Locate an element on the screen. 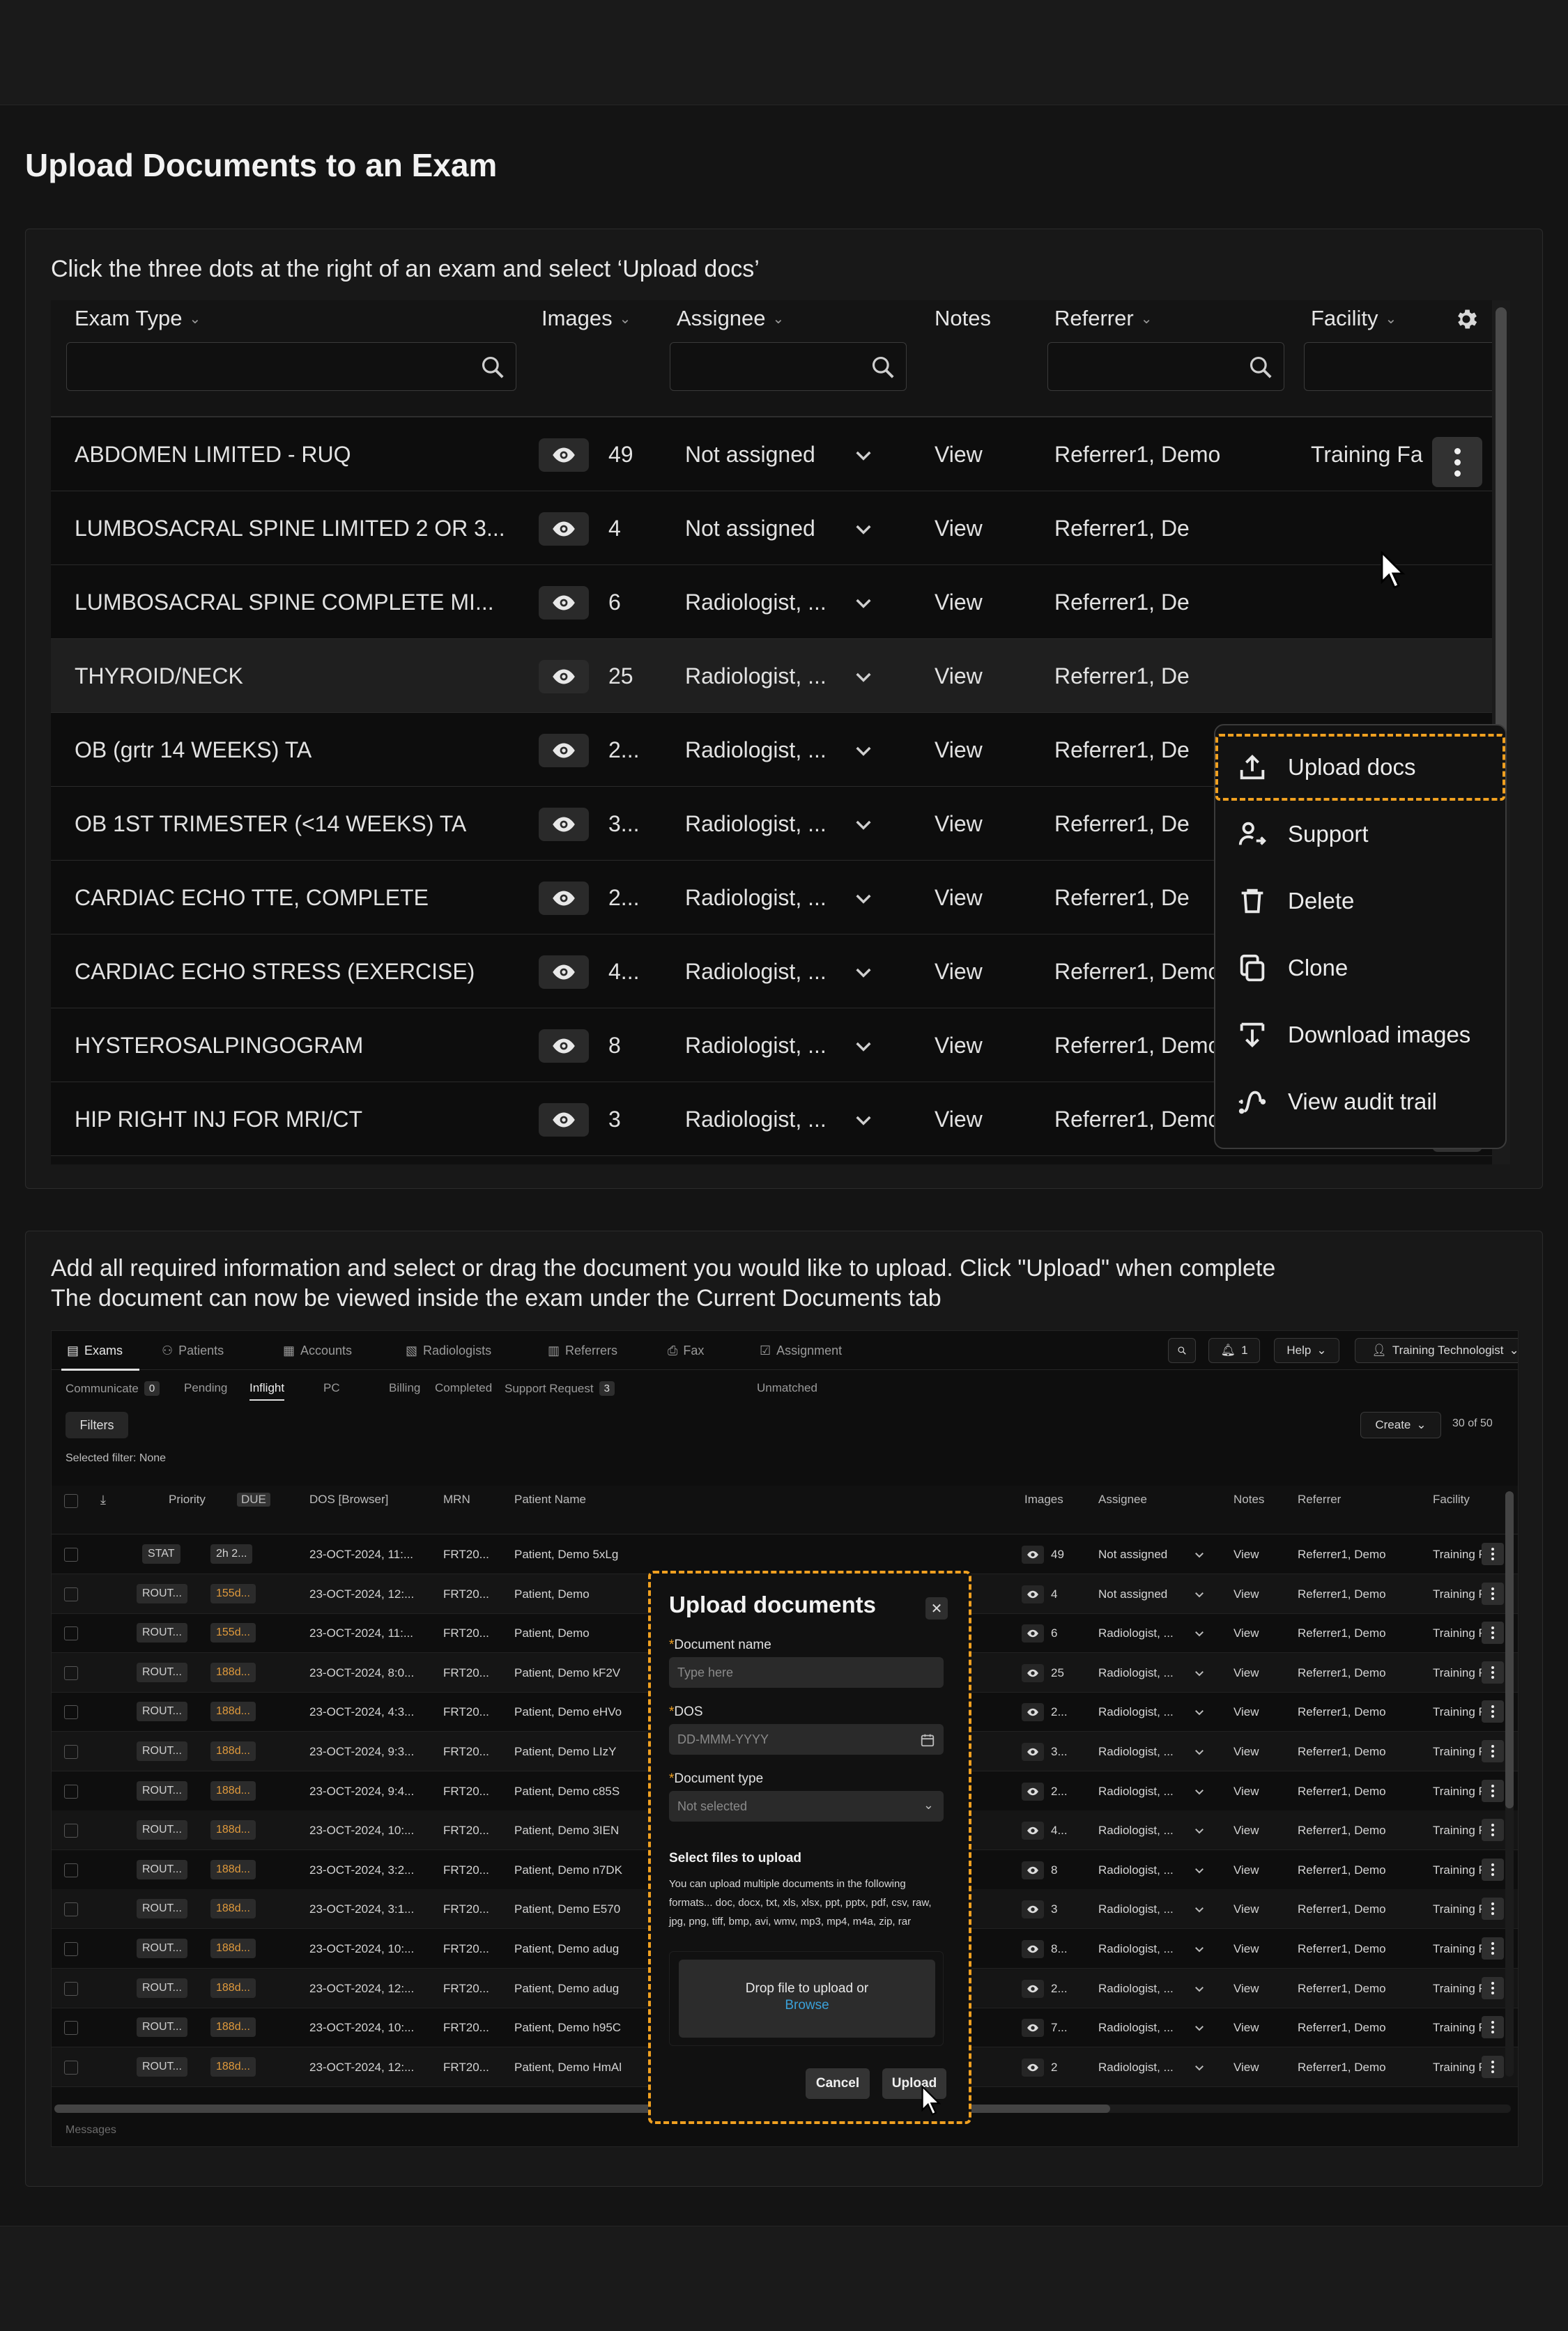 The height and width of the screenshot is (2331, 1568). col-facility: Facility is located at coordinates (1451, 1500).